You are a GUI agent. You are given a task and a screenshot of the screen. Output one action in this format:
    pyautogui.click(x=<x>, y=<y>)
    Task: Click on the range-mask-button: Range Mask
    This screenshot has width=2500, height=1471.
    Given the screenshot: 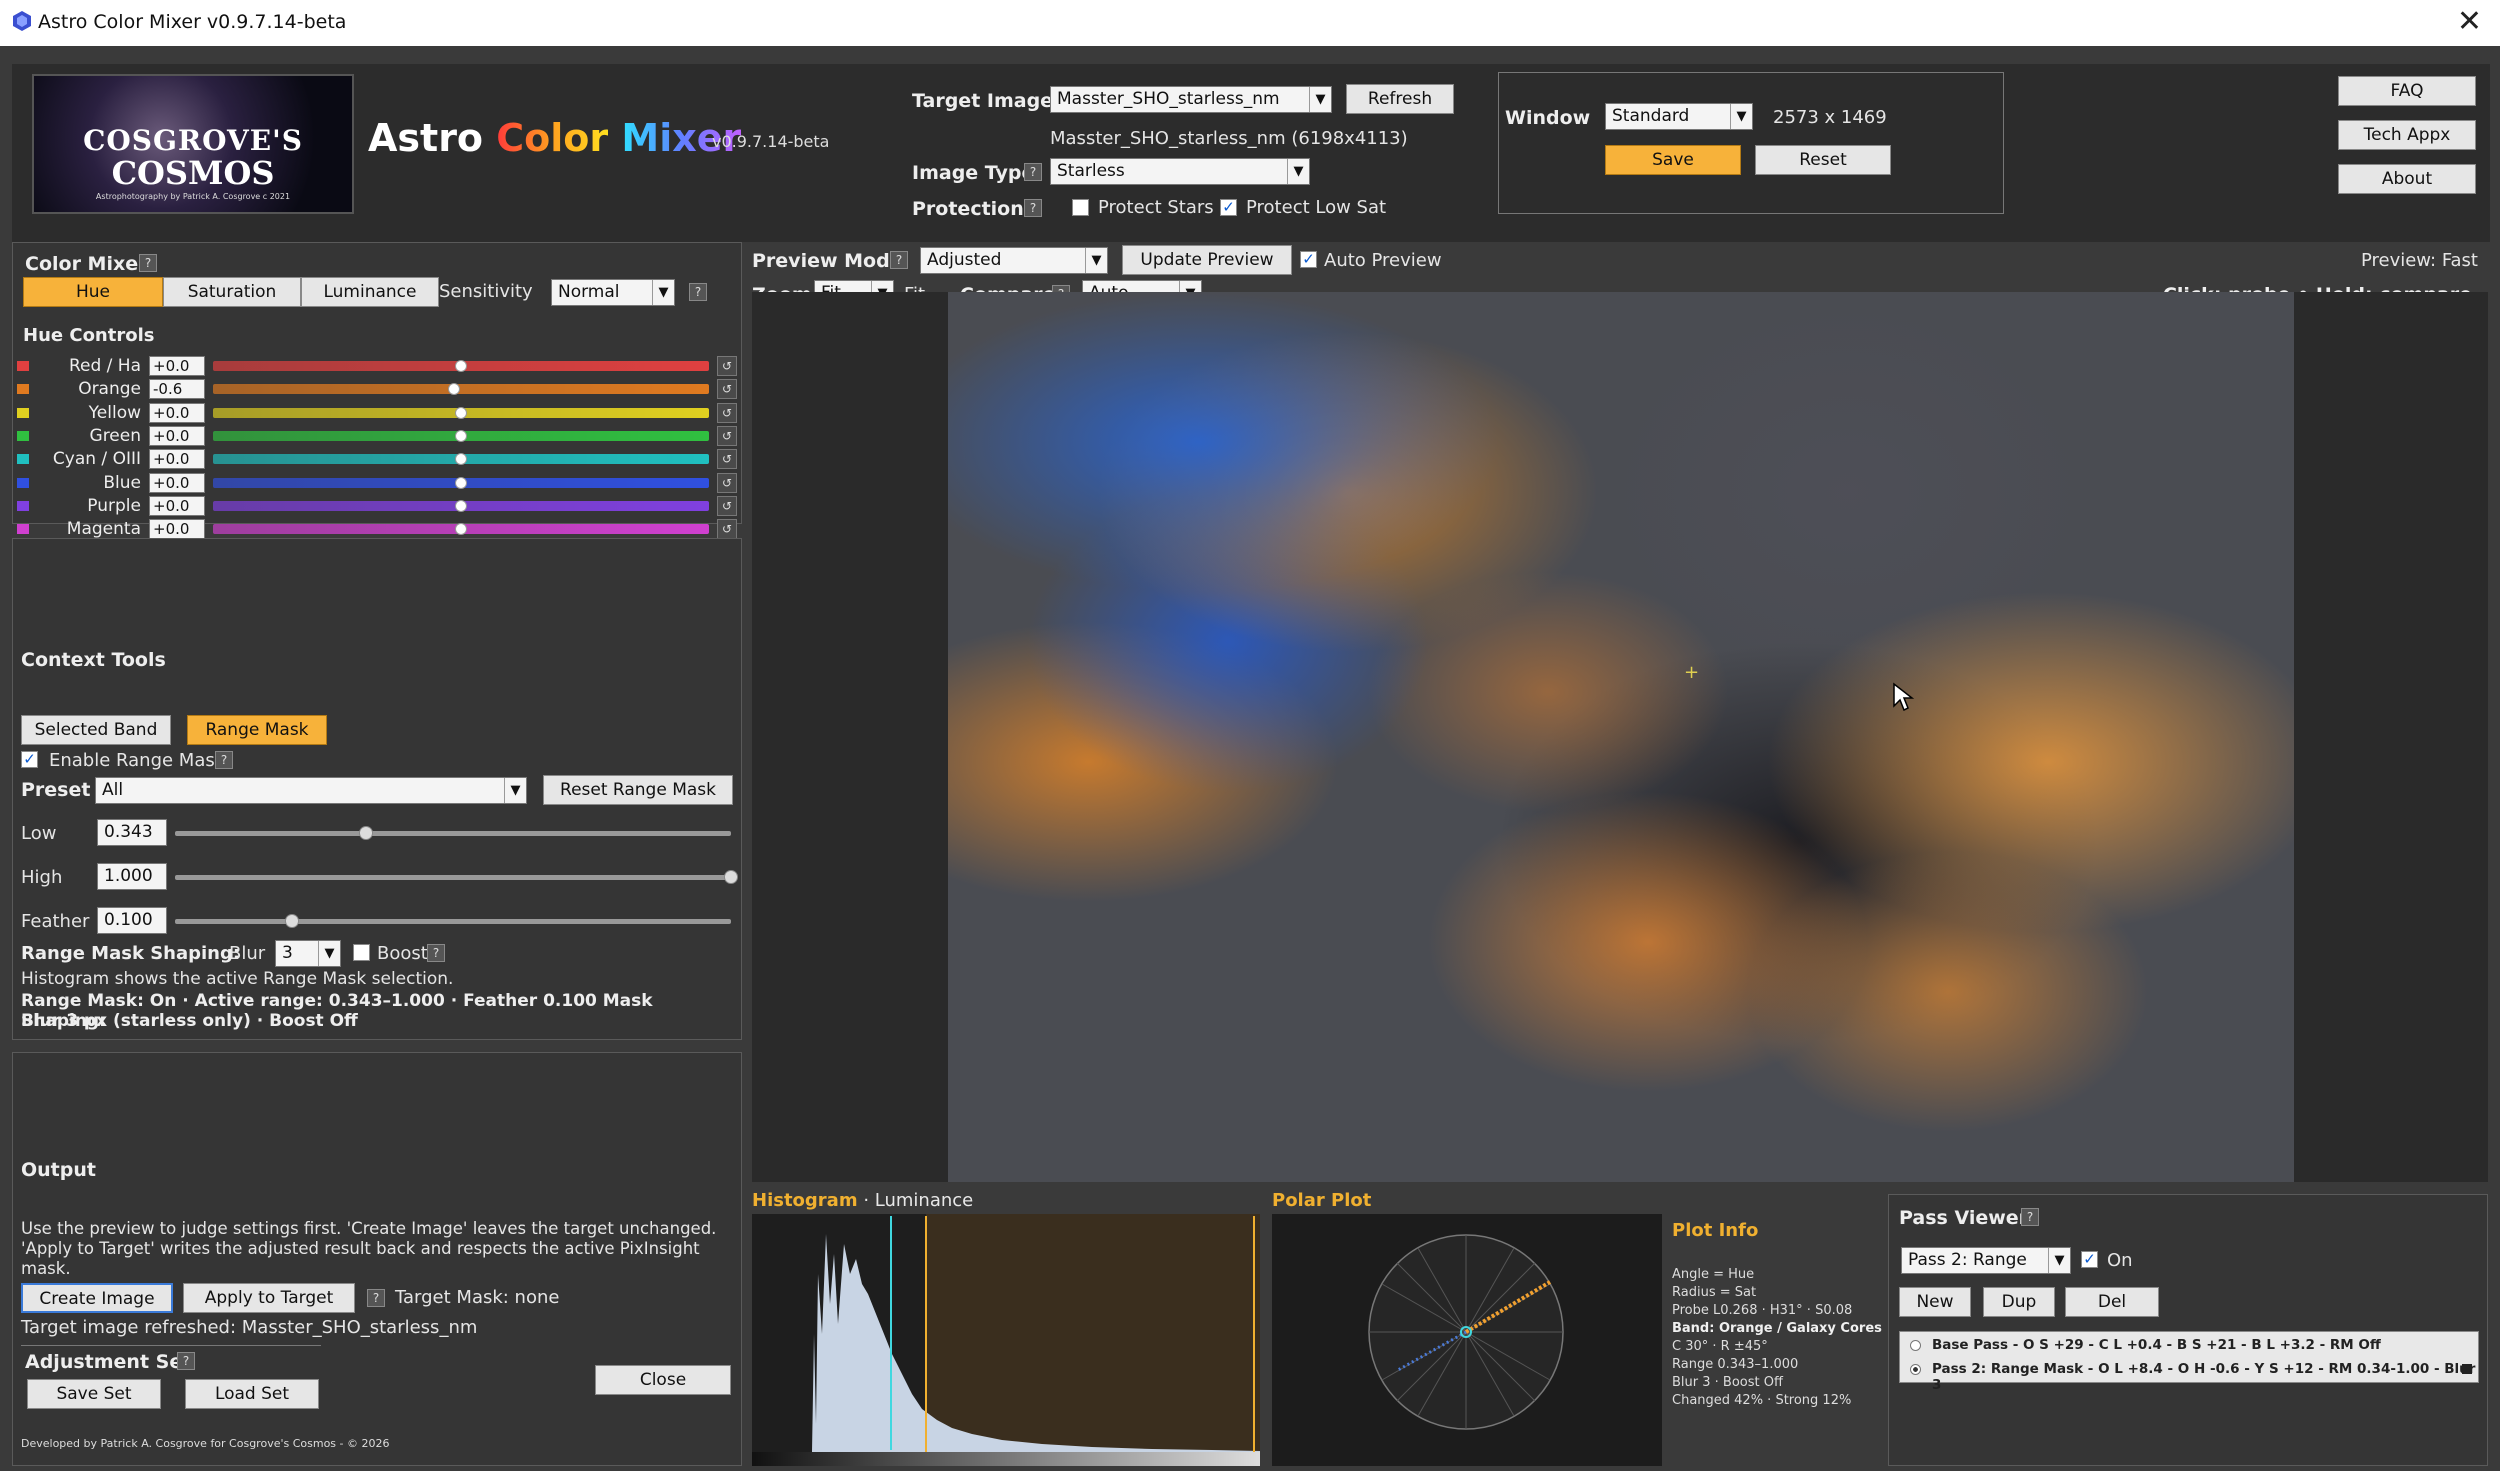 What is the action you would take?
    pyautogui.click(x=257, y=730)
    